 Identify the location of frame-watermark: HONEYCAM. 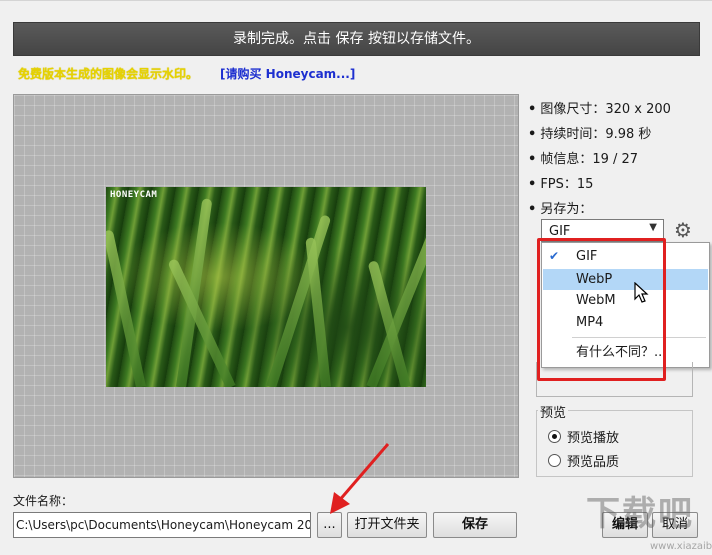
(134, 195).